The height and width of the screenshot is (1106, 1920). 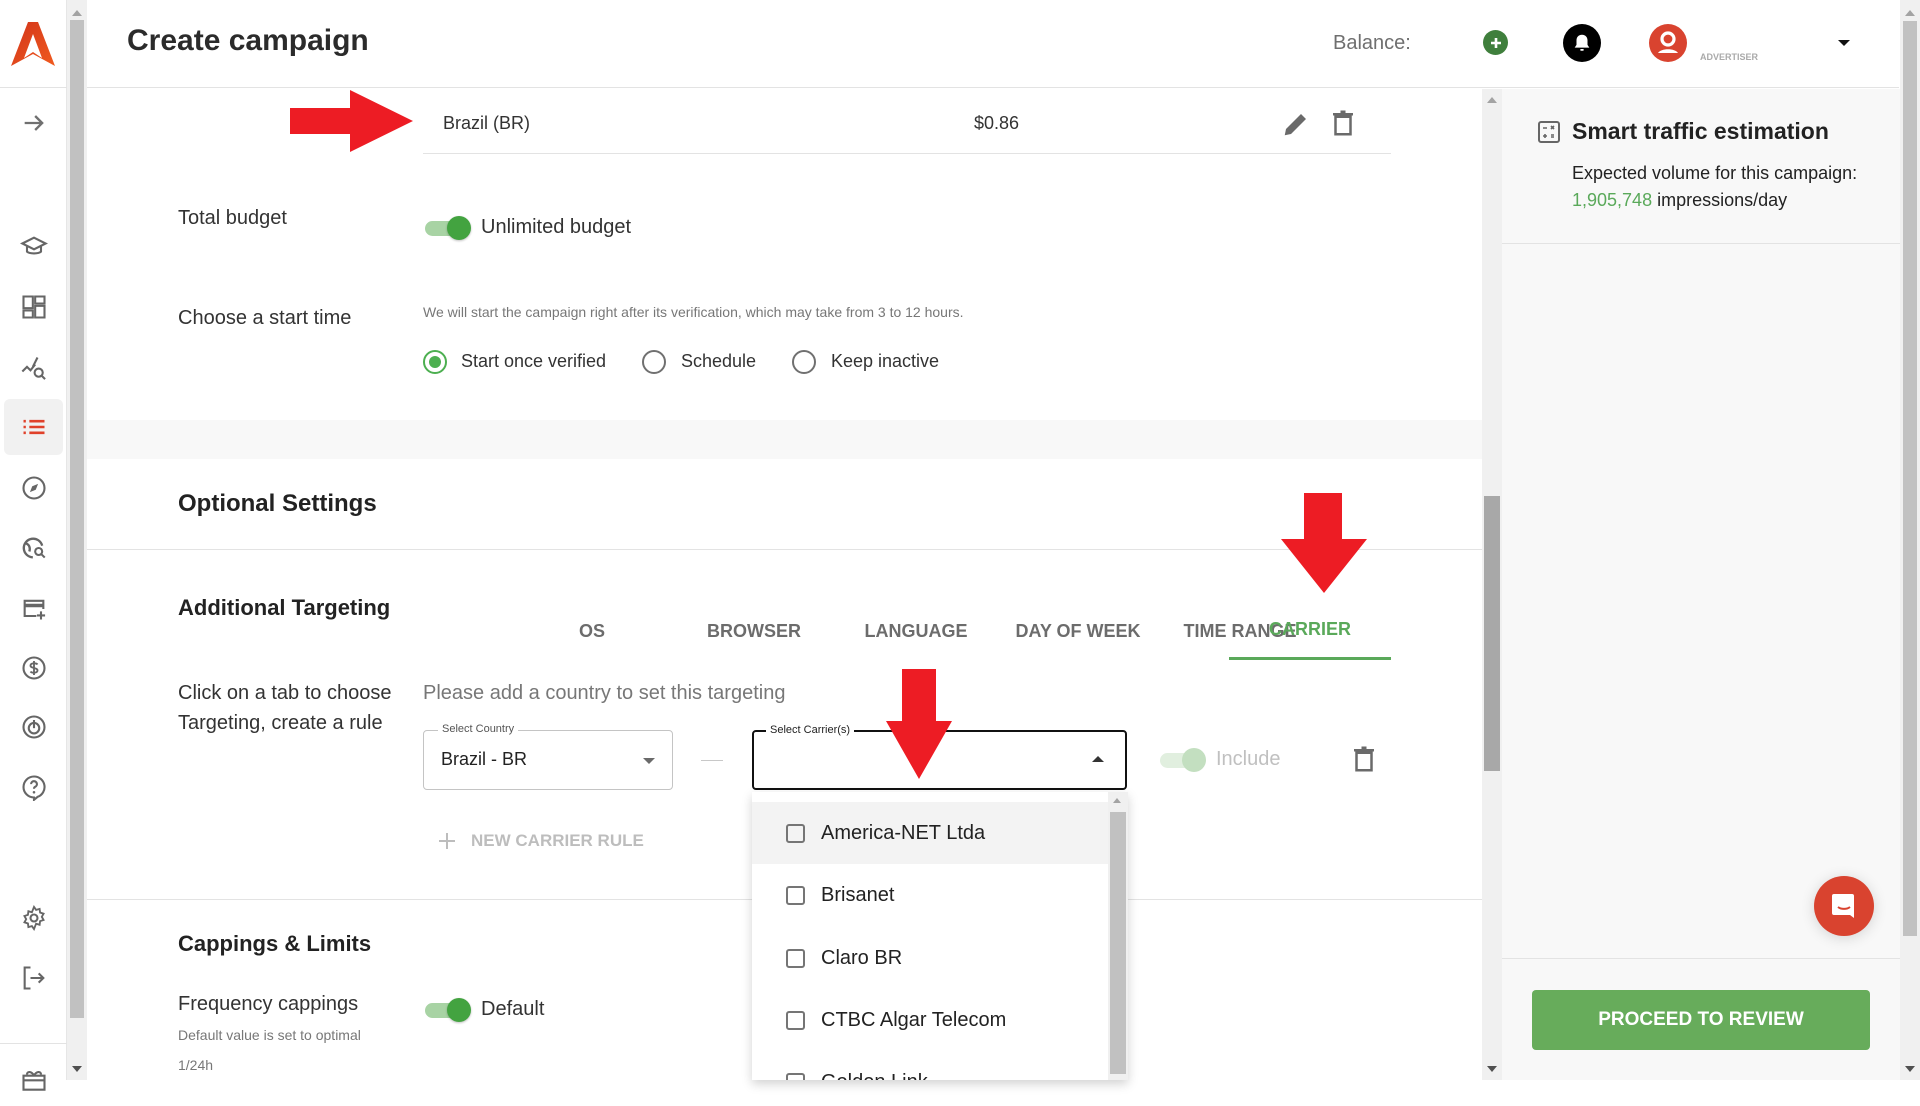 I want to click on country-select: Select Country Brazil - BR, so click(x=548, y=756).